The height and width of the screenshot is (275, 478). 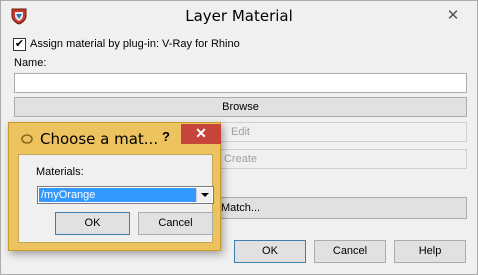 I want to click on popup-cancel-button: Cancel, so click(x=175, y=223).